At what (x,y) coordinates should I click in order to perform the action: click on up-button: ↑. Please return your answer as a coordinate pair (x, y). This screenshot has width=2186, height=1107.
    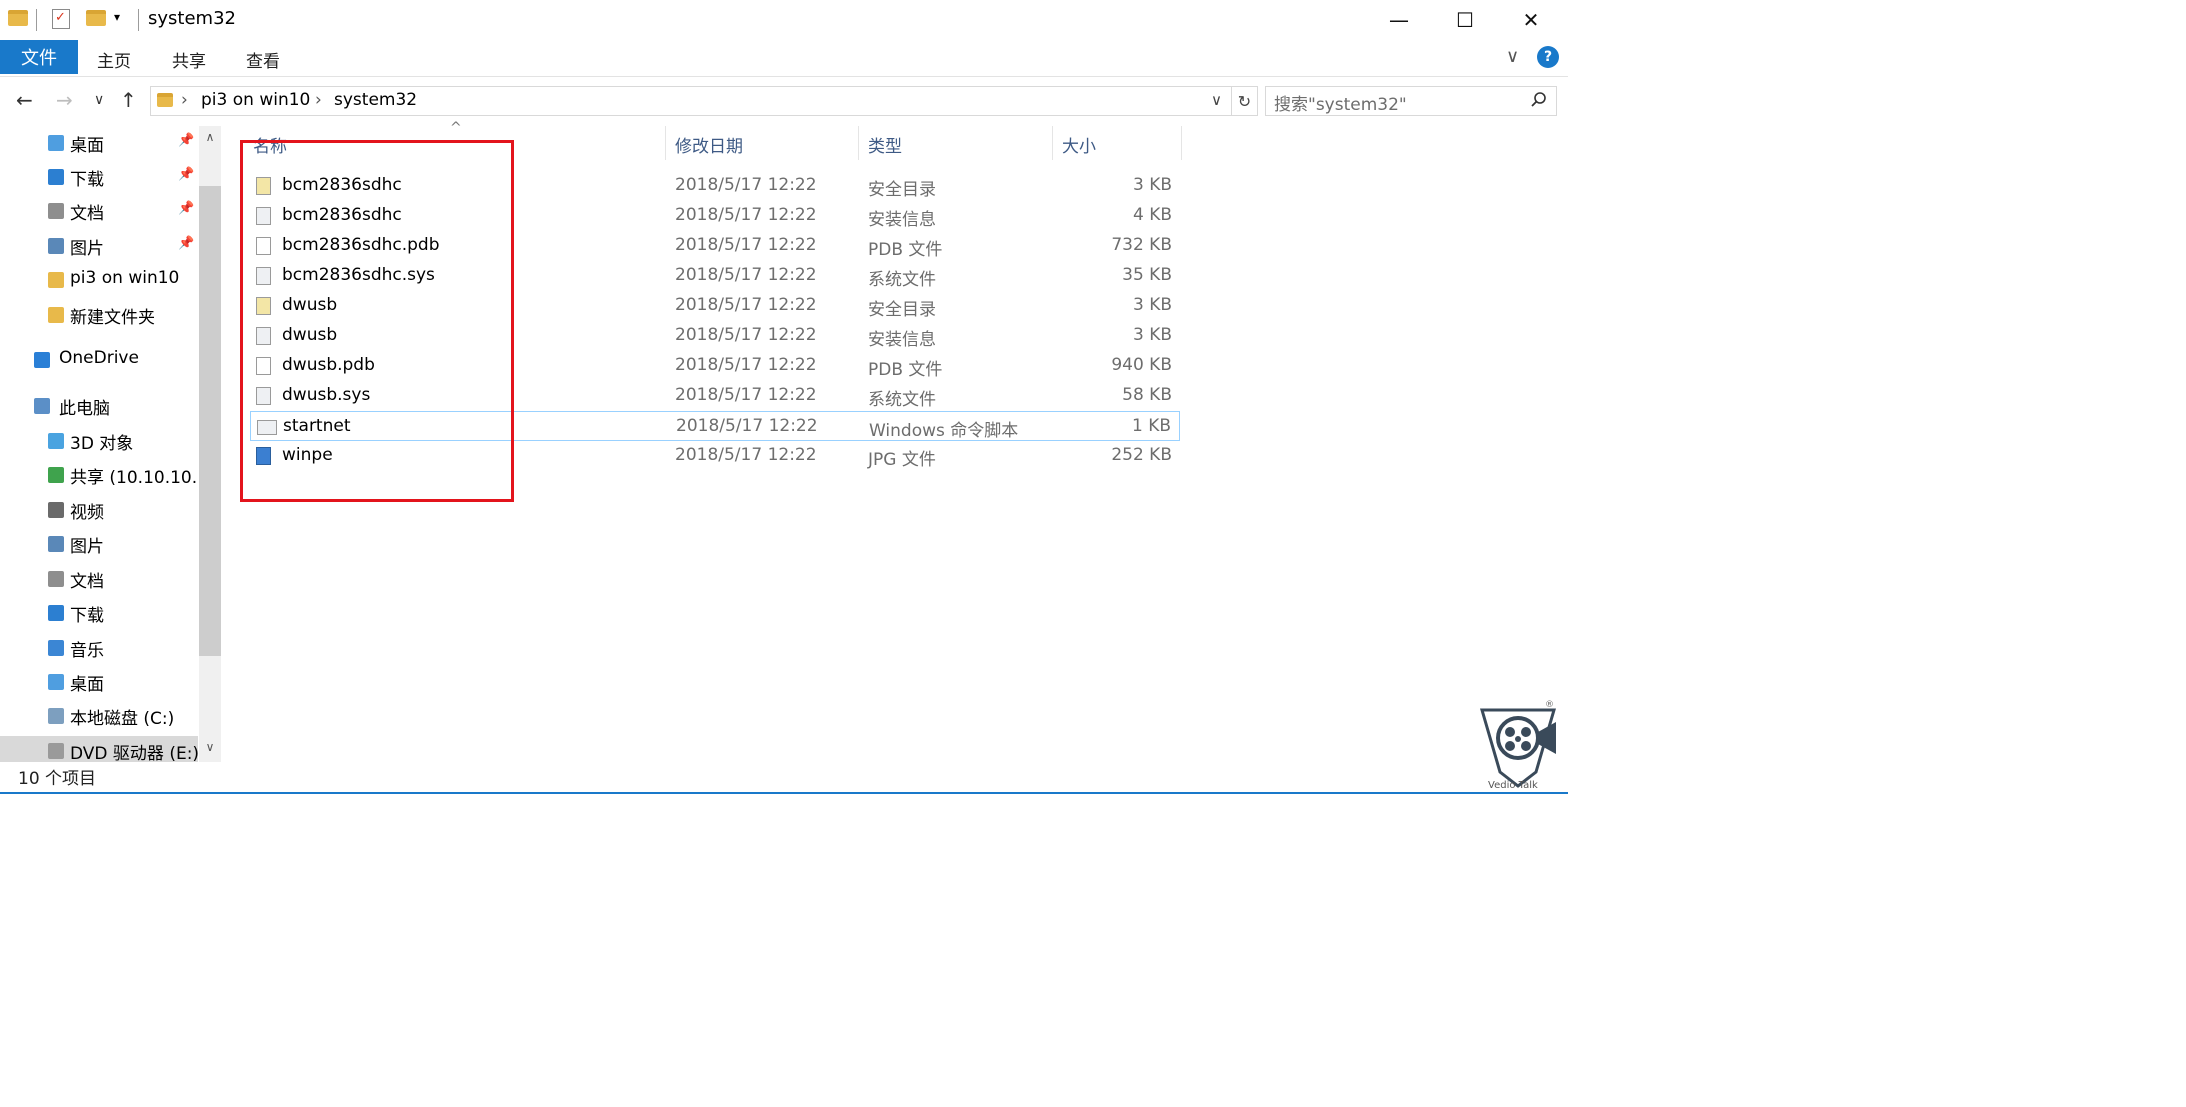
    Looking at the image, I should click on (128, 100).